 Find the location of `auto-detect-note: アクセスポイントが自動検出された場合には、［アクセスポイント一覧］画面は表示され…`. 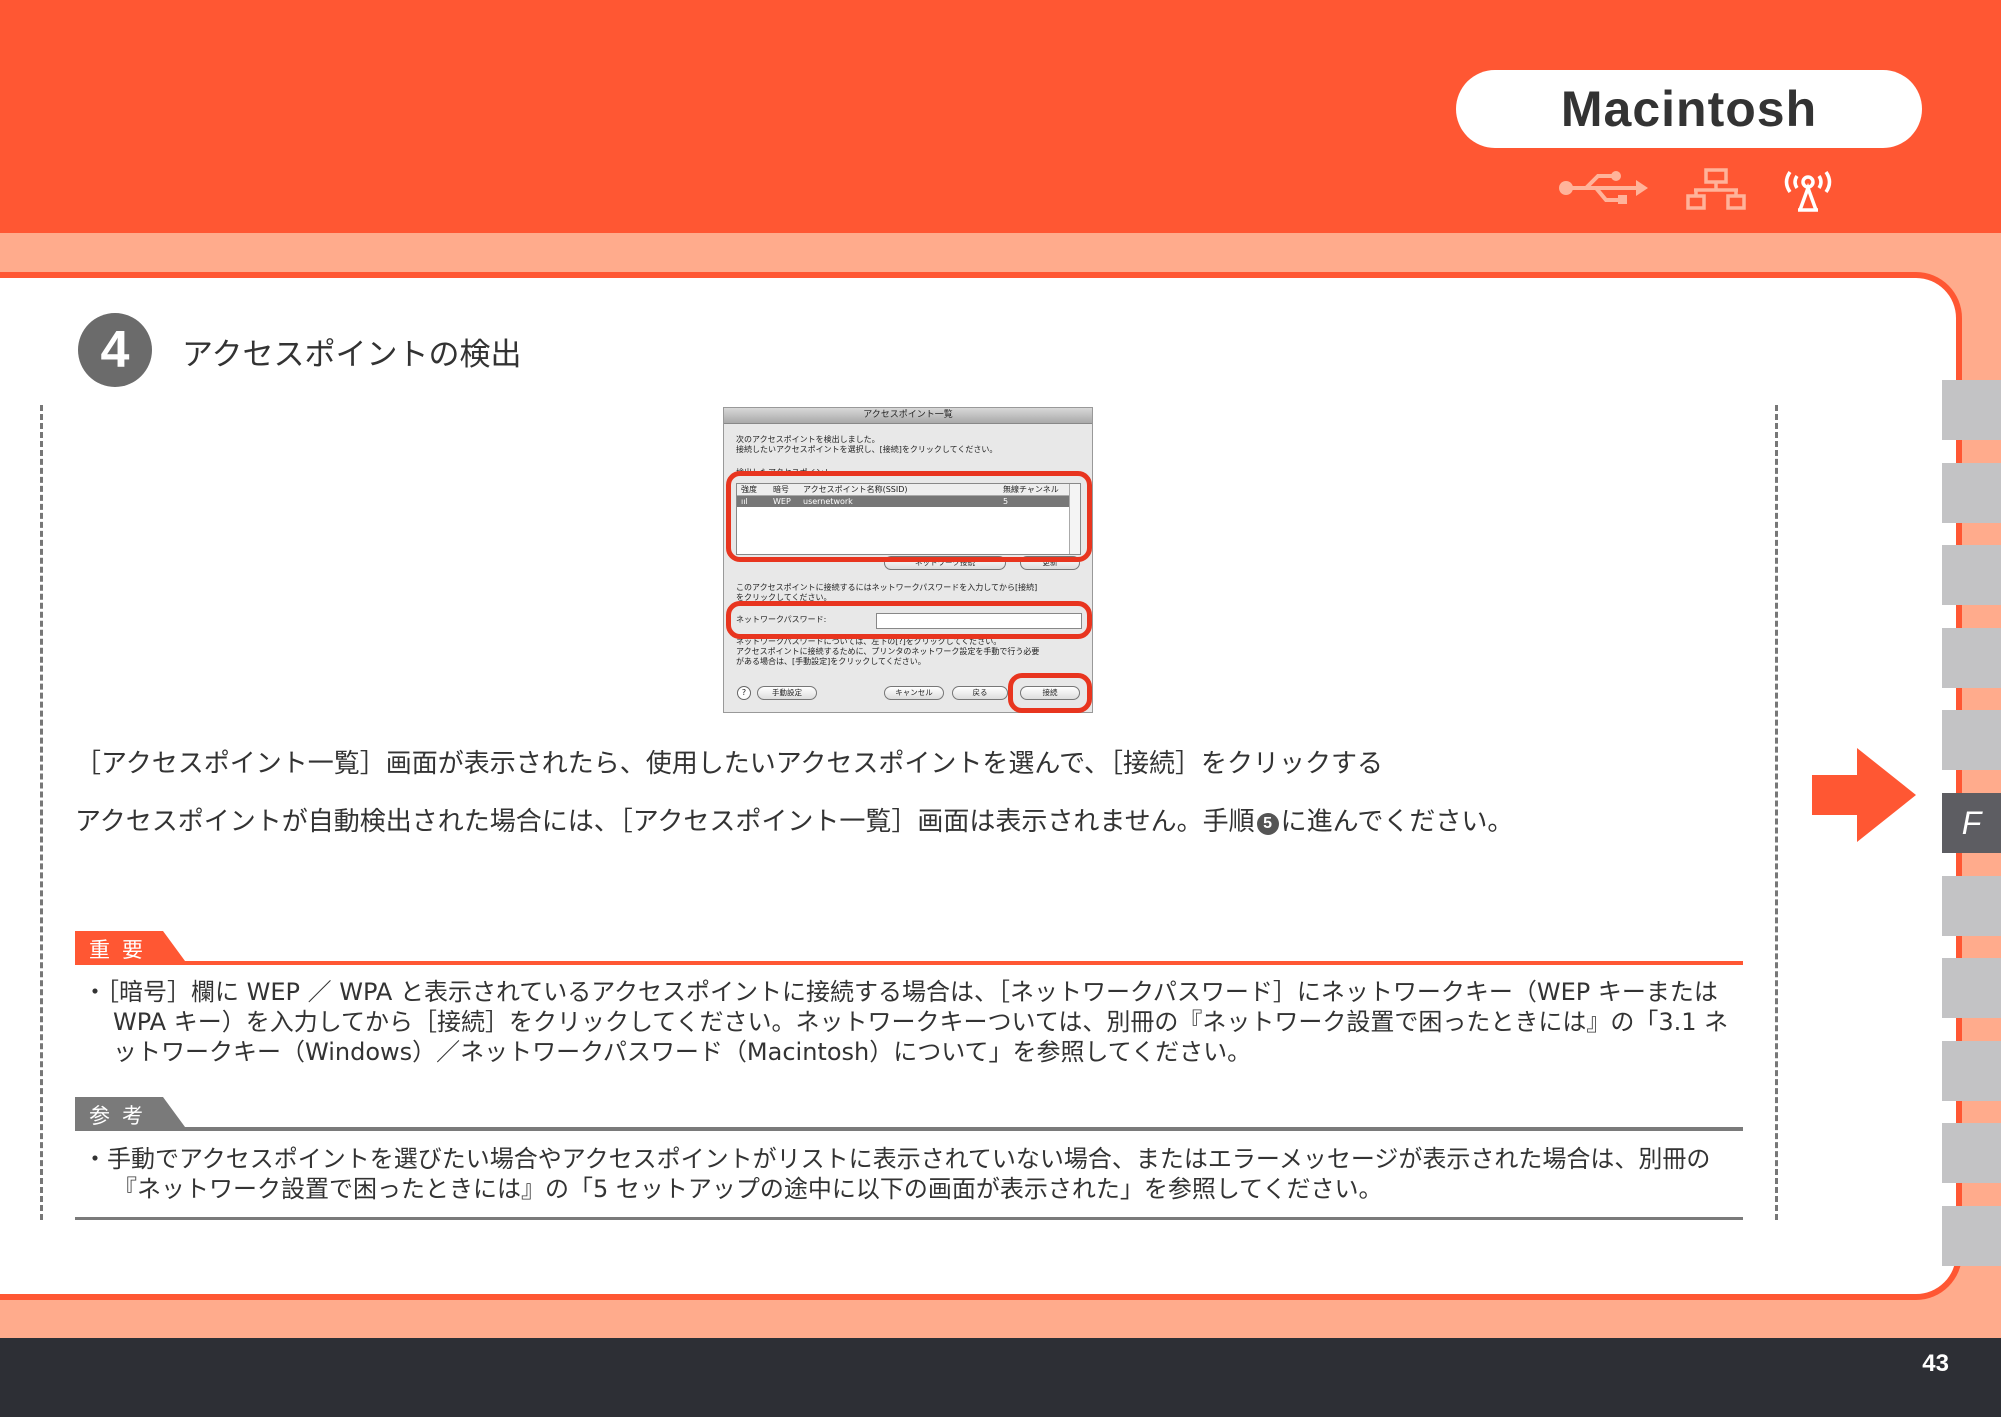

auto-detect-note: アクセスポイントが自動検出された場合には、［アクセスポイント一覧］画面は表示され… is located at coordinates (794, 819).